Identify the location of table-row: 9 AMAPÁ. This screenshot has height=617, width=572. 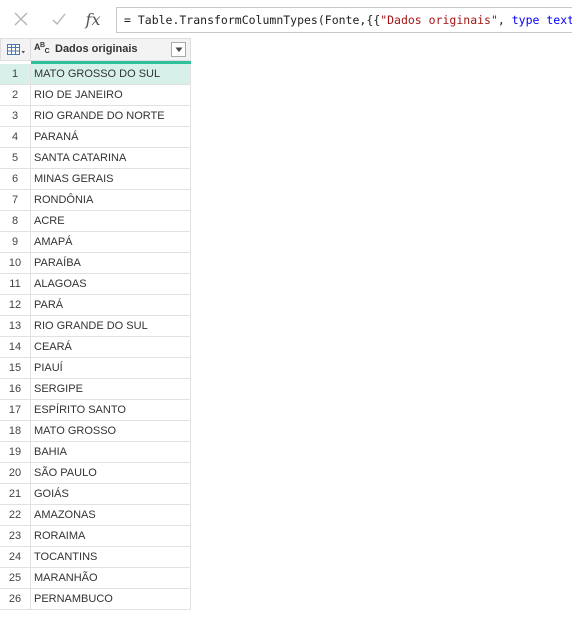
(95, 242).